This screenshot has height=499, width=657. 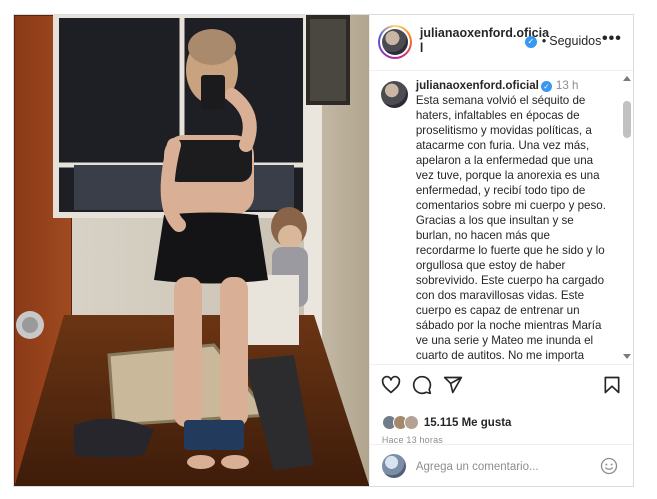 I want to click on more-dots-icon: •••, so click(x=612, y=39).